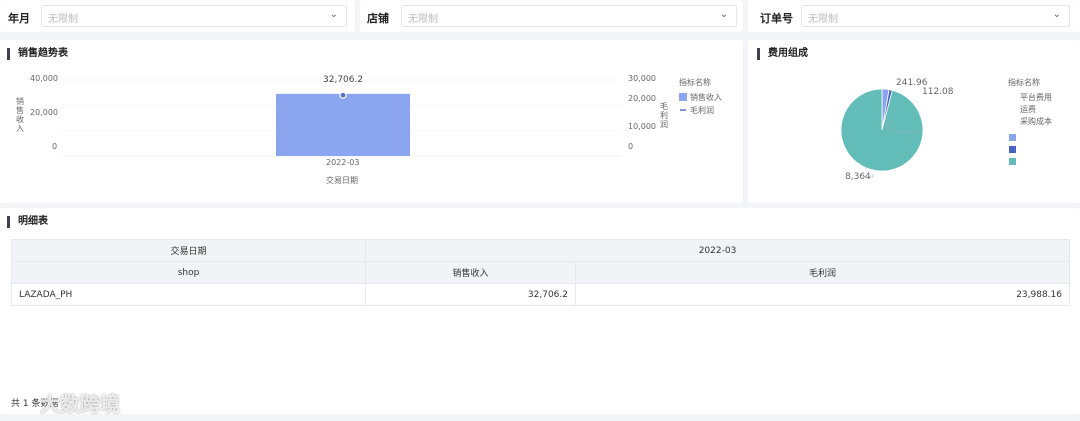  Describe the element at coordinates (470, 272) in the screenshot. I see `col-header: 销售收入` at that location.